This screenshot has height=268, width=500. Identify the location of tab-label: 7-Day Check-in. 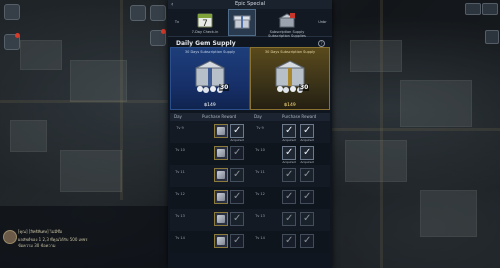
(205, 32).